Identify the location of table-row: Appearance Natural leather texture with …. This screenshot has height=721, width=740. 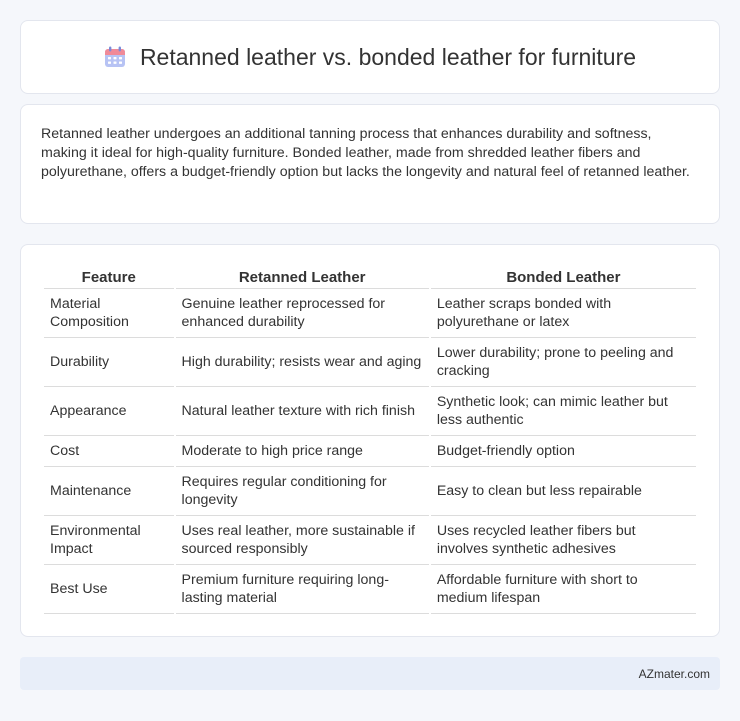
(370, 411).